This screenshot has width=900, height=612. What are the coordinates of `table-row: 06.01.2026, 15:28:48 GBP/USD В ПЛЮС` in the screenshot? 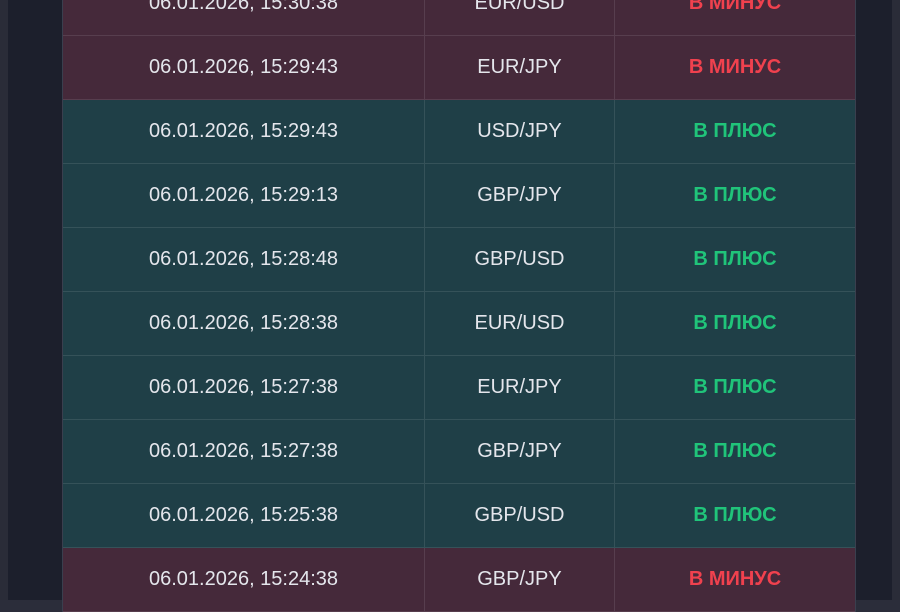 It's located at (459, 260).